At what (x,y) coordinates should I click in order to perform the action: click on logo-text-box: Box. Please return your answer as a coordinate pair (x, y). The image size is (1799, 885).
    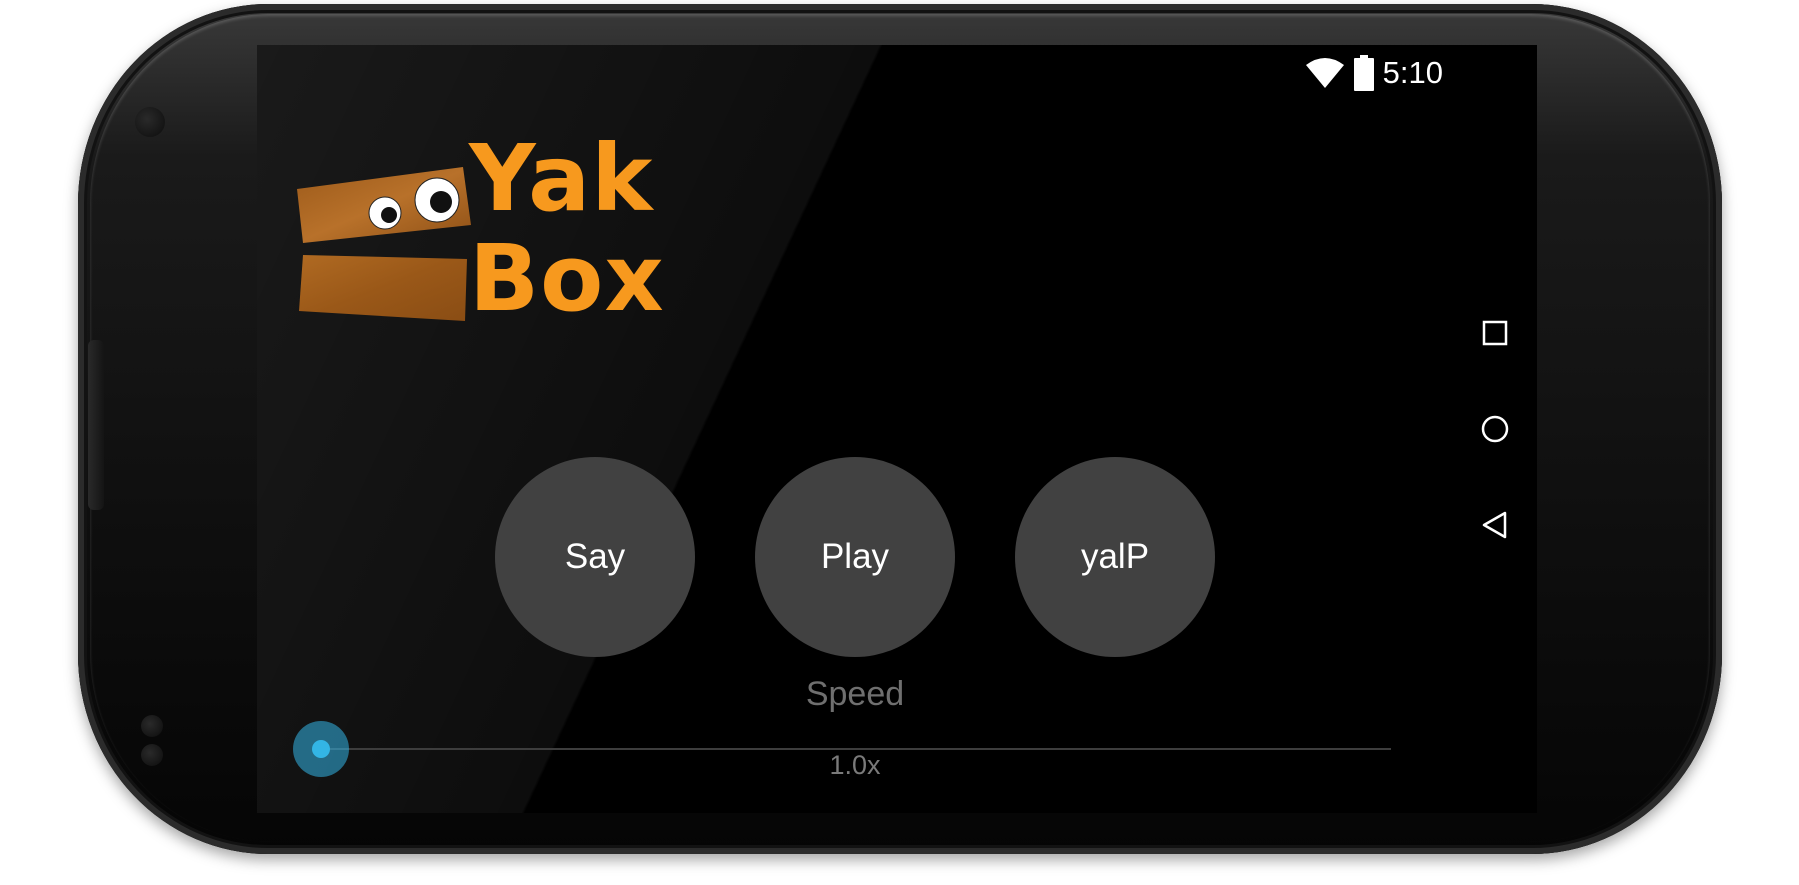
    Looking at the image, I should click on (567, 278).